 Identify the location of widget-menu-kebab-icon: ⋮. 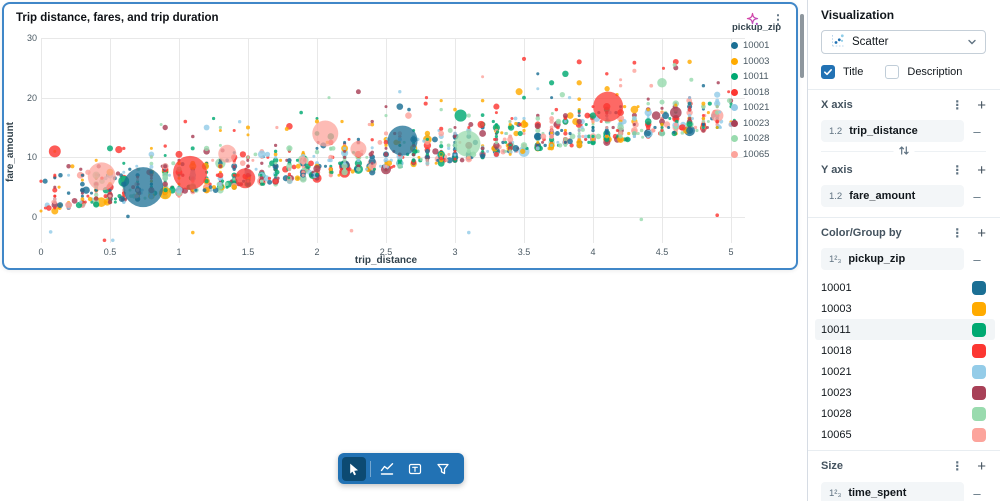
(778, 19).